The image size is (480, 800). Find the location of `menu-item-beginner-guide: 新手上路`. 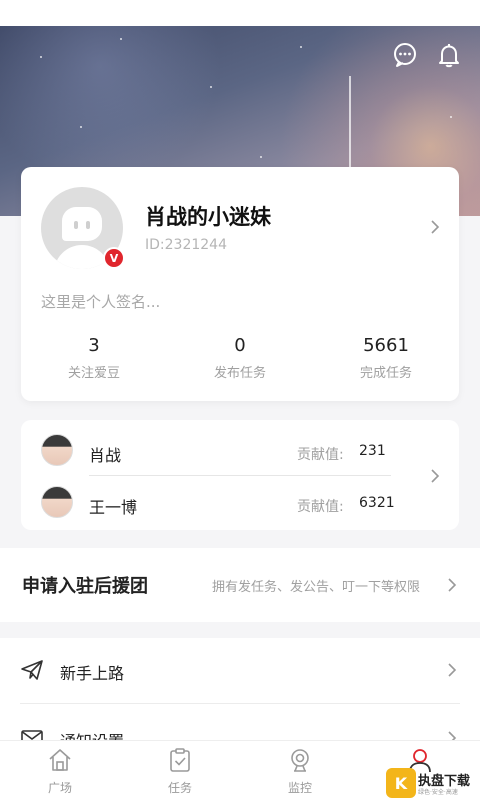

menu-item-beginner-guide: 新手上路 is located at coordinates (240, 671).